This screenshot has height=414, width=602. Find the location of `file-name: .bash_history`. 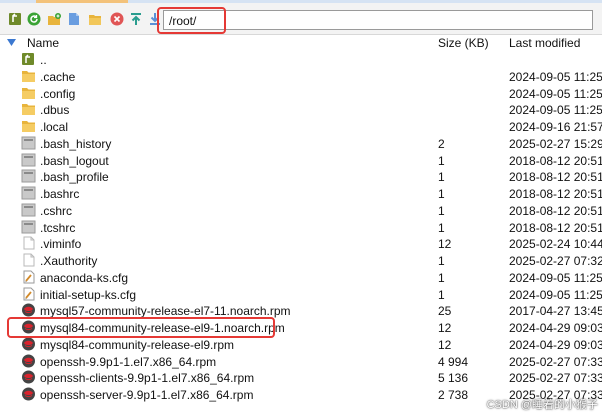

file-name: .bash_history is located at coordinates (76, 143).